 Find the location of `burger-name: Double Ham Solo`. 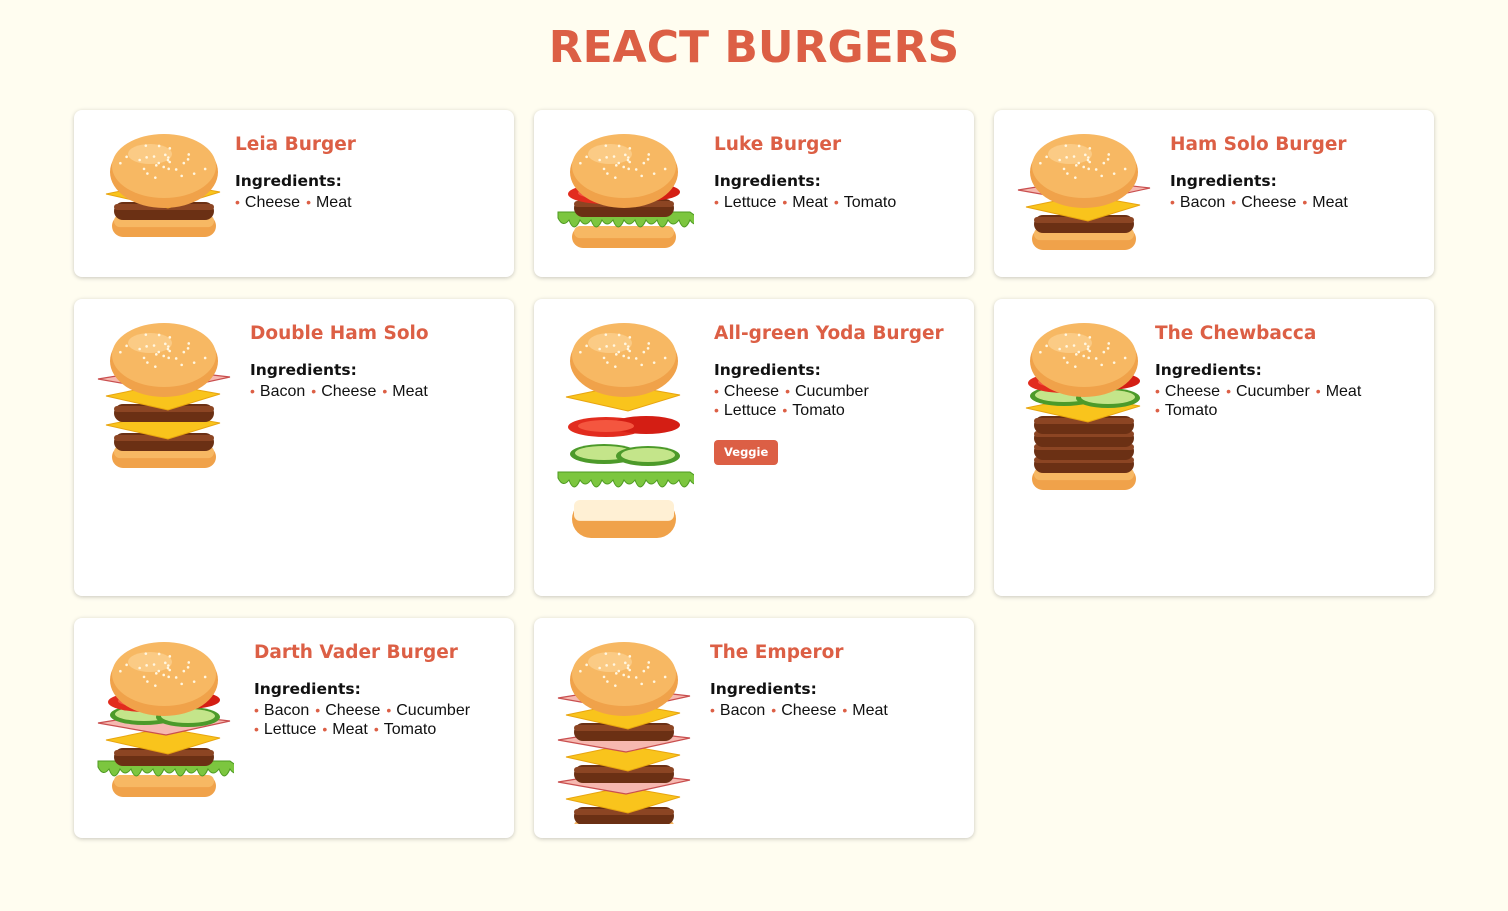

burger-name: Double Ham Solo is located at coordinates (339, 333).